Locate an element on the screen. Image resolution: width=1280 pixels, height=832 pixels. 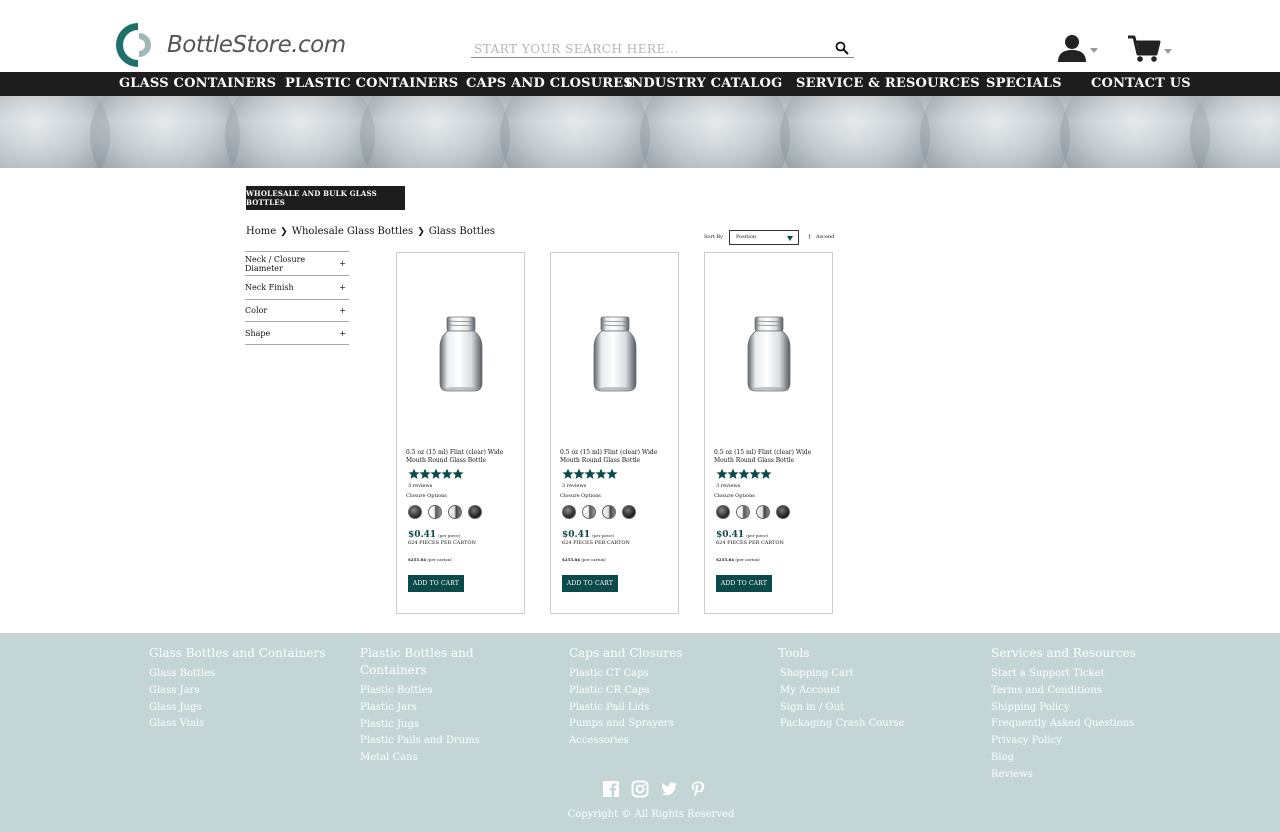
nav-caps-and-closures: CAPS AND CLOSURES is located at coordinates (549, 83).